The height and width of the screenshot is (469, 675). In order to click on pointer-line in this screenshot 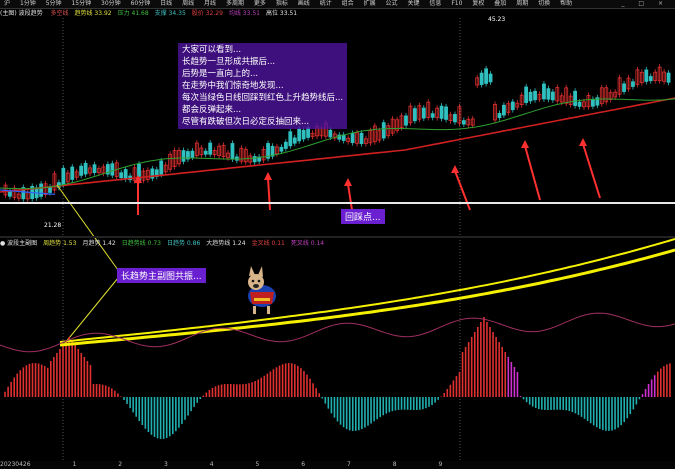, I will do `click(87, 227)`.